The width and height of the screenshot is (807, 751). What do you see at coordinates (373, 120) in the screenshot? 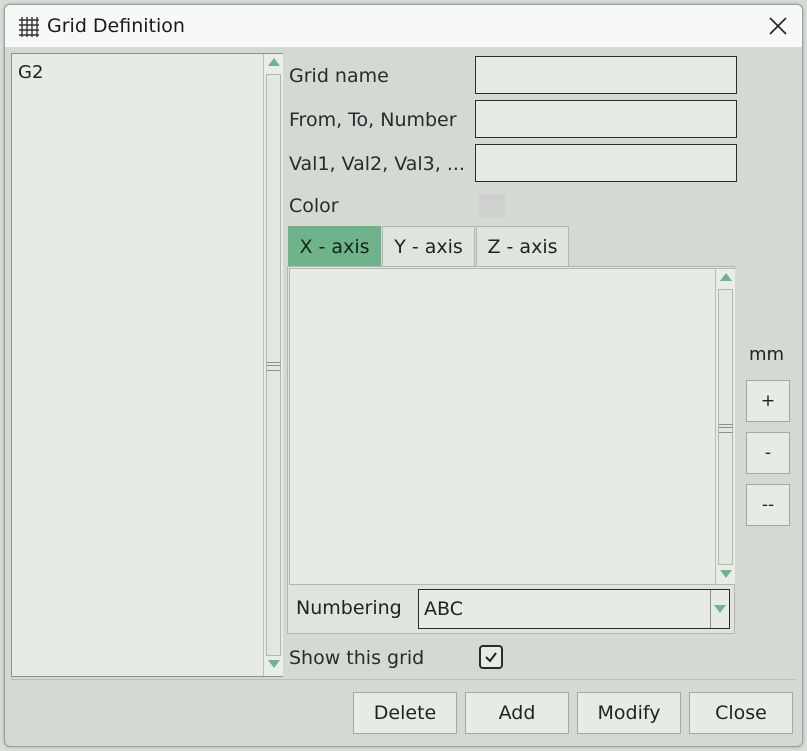
I see `from-to-number-label: From, To, Number` at bounding box center [373, 120].